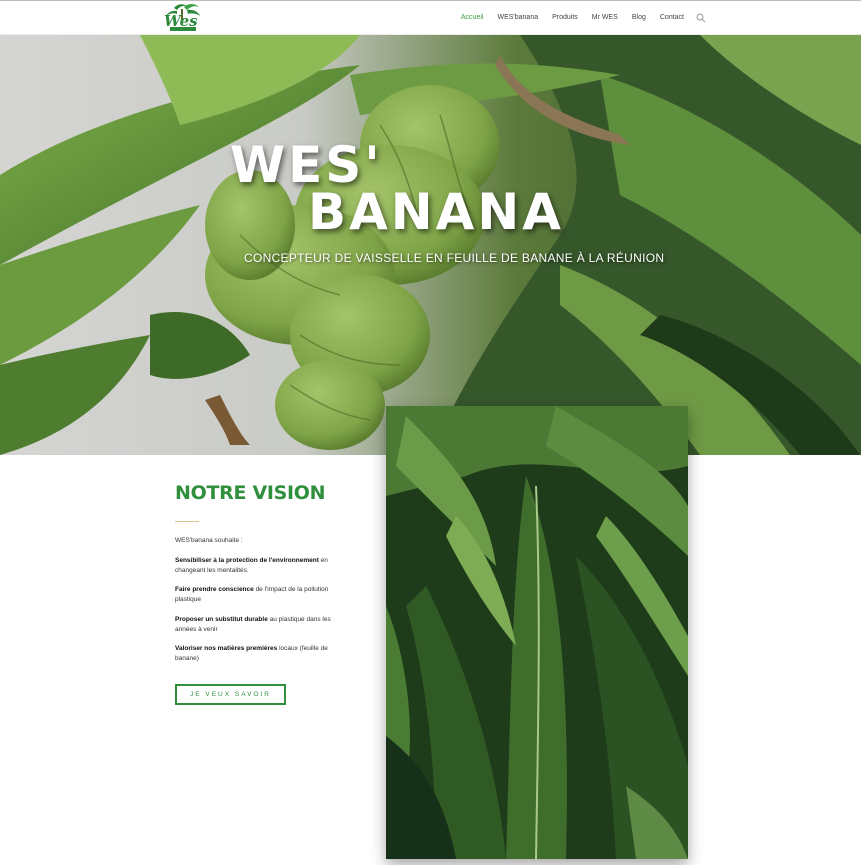 The height and width of the screenshot is (865, 861). What do you see at coordinates (182, 17) in the screenshot?
I see `wes-banana-logo: Wes` at bounding box center [182, 17].